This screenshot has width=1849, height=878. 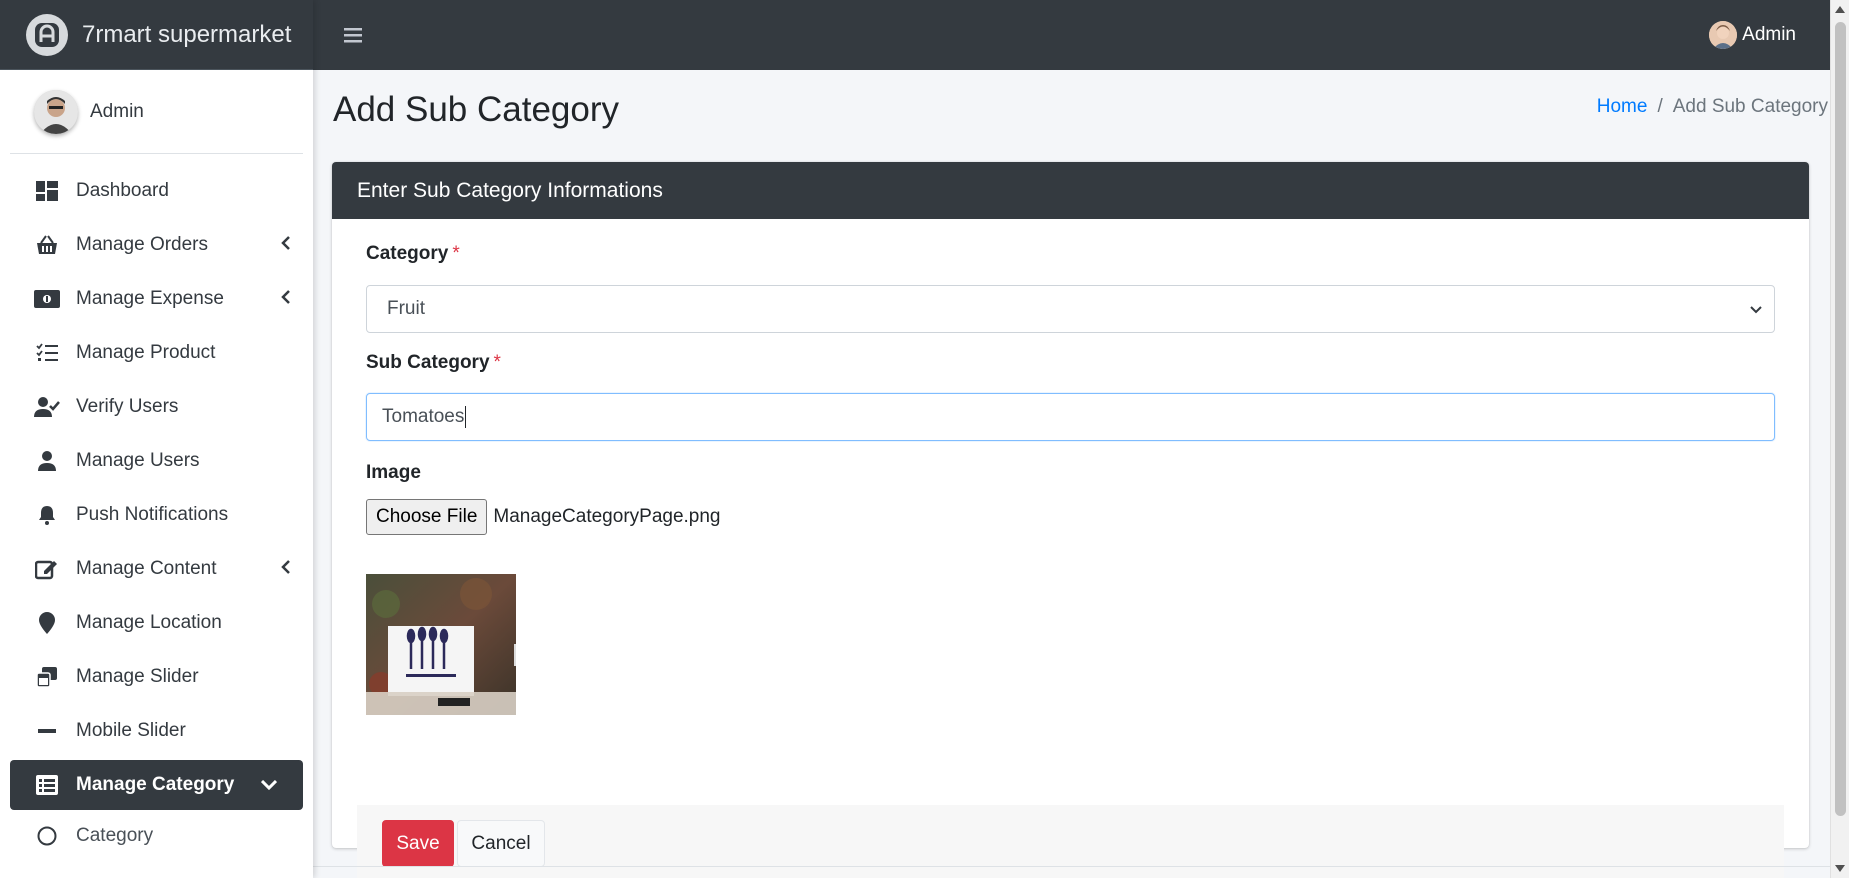 I want to click on sidebar-item-push-notifications: Push Notifications, so click(x=156, y=515).